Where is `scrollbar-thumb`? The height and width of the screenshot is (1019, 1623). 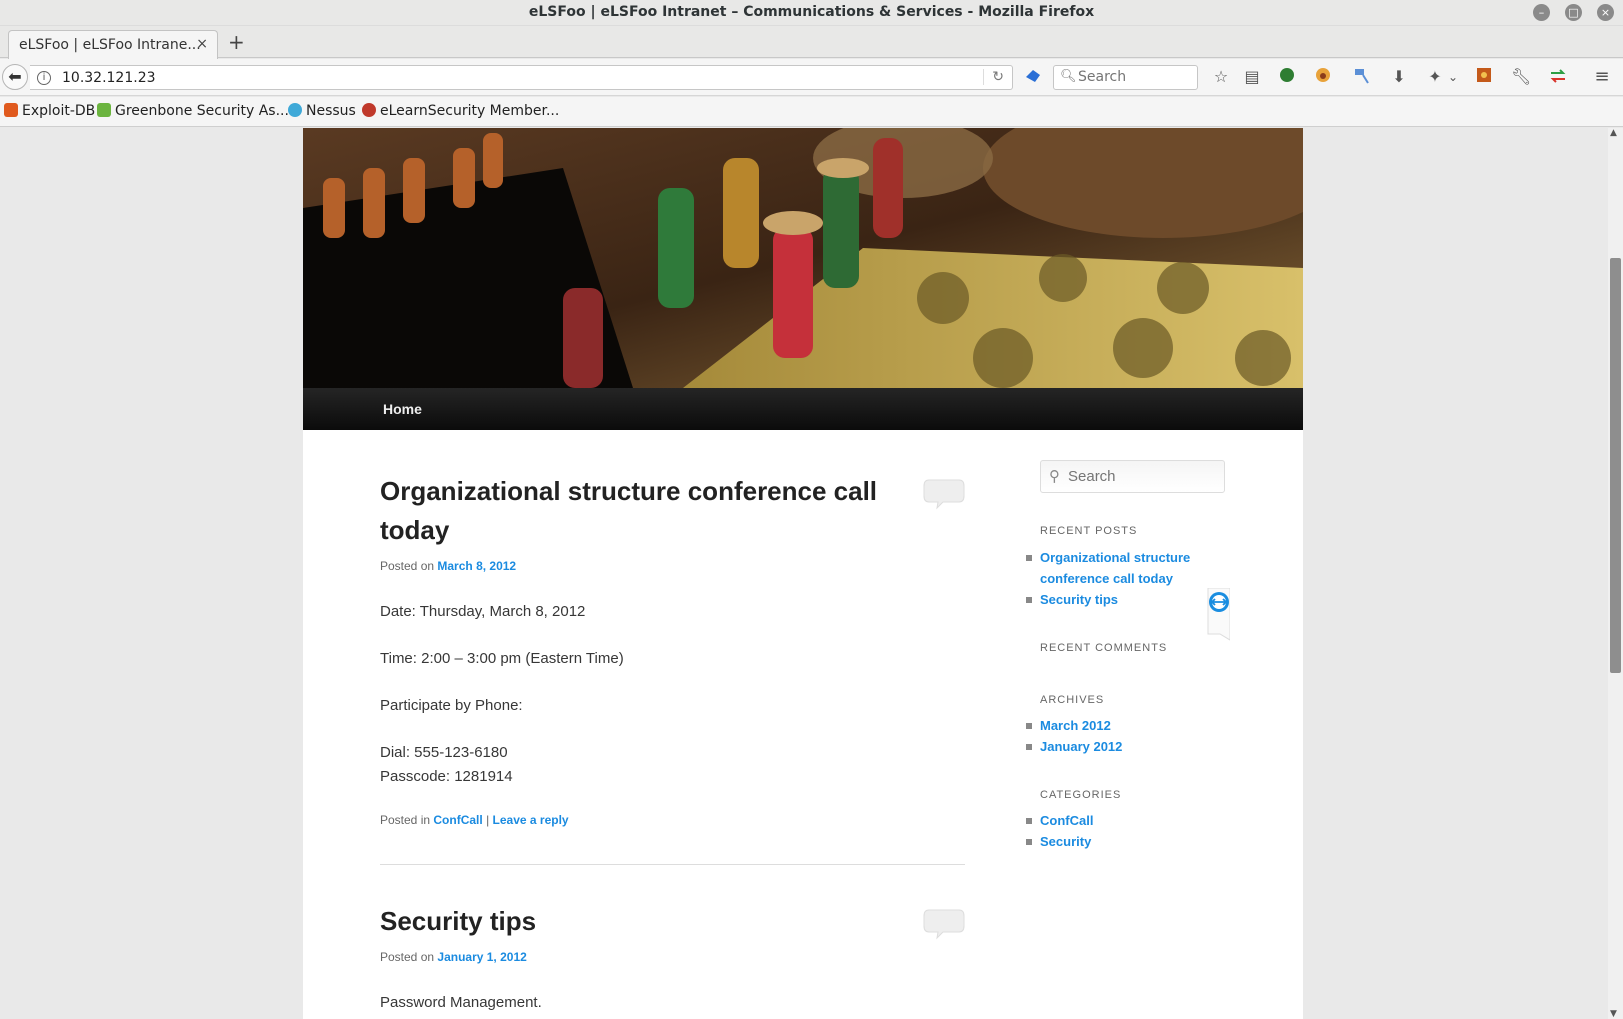 scrollbar-thumb is located at coordinates (1615, 465).